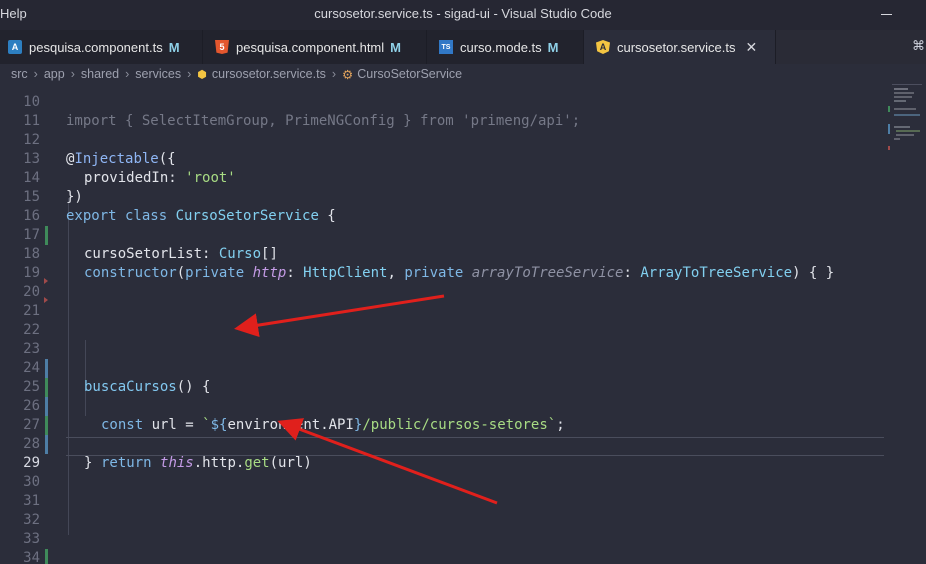 This screenshot has width=926, height=564. Describe the element at coordinates (366, 399) in the screenshot. I see `annotation-arrows` at that location.